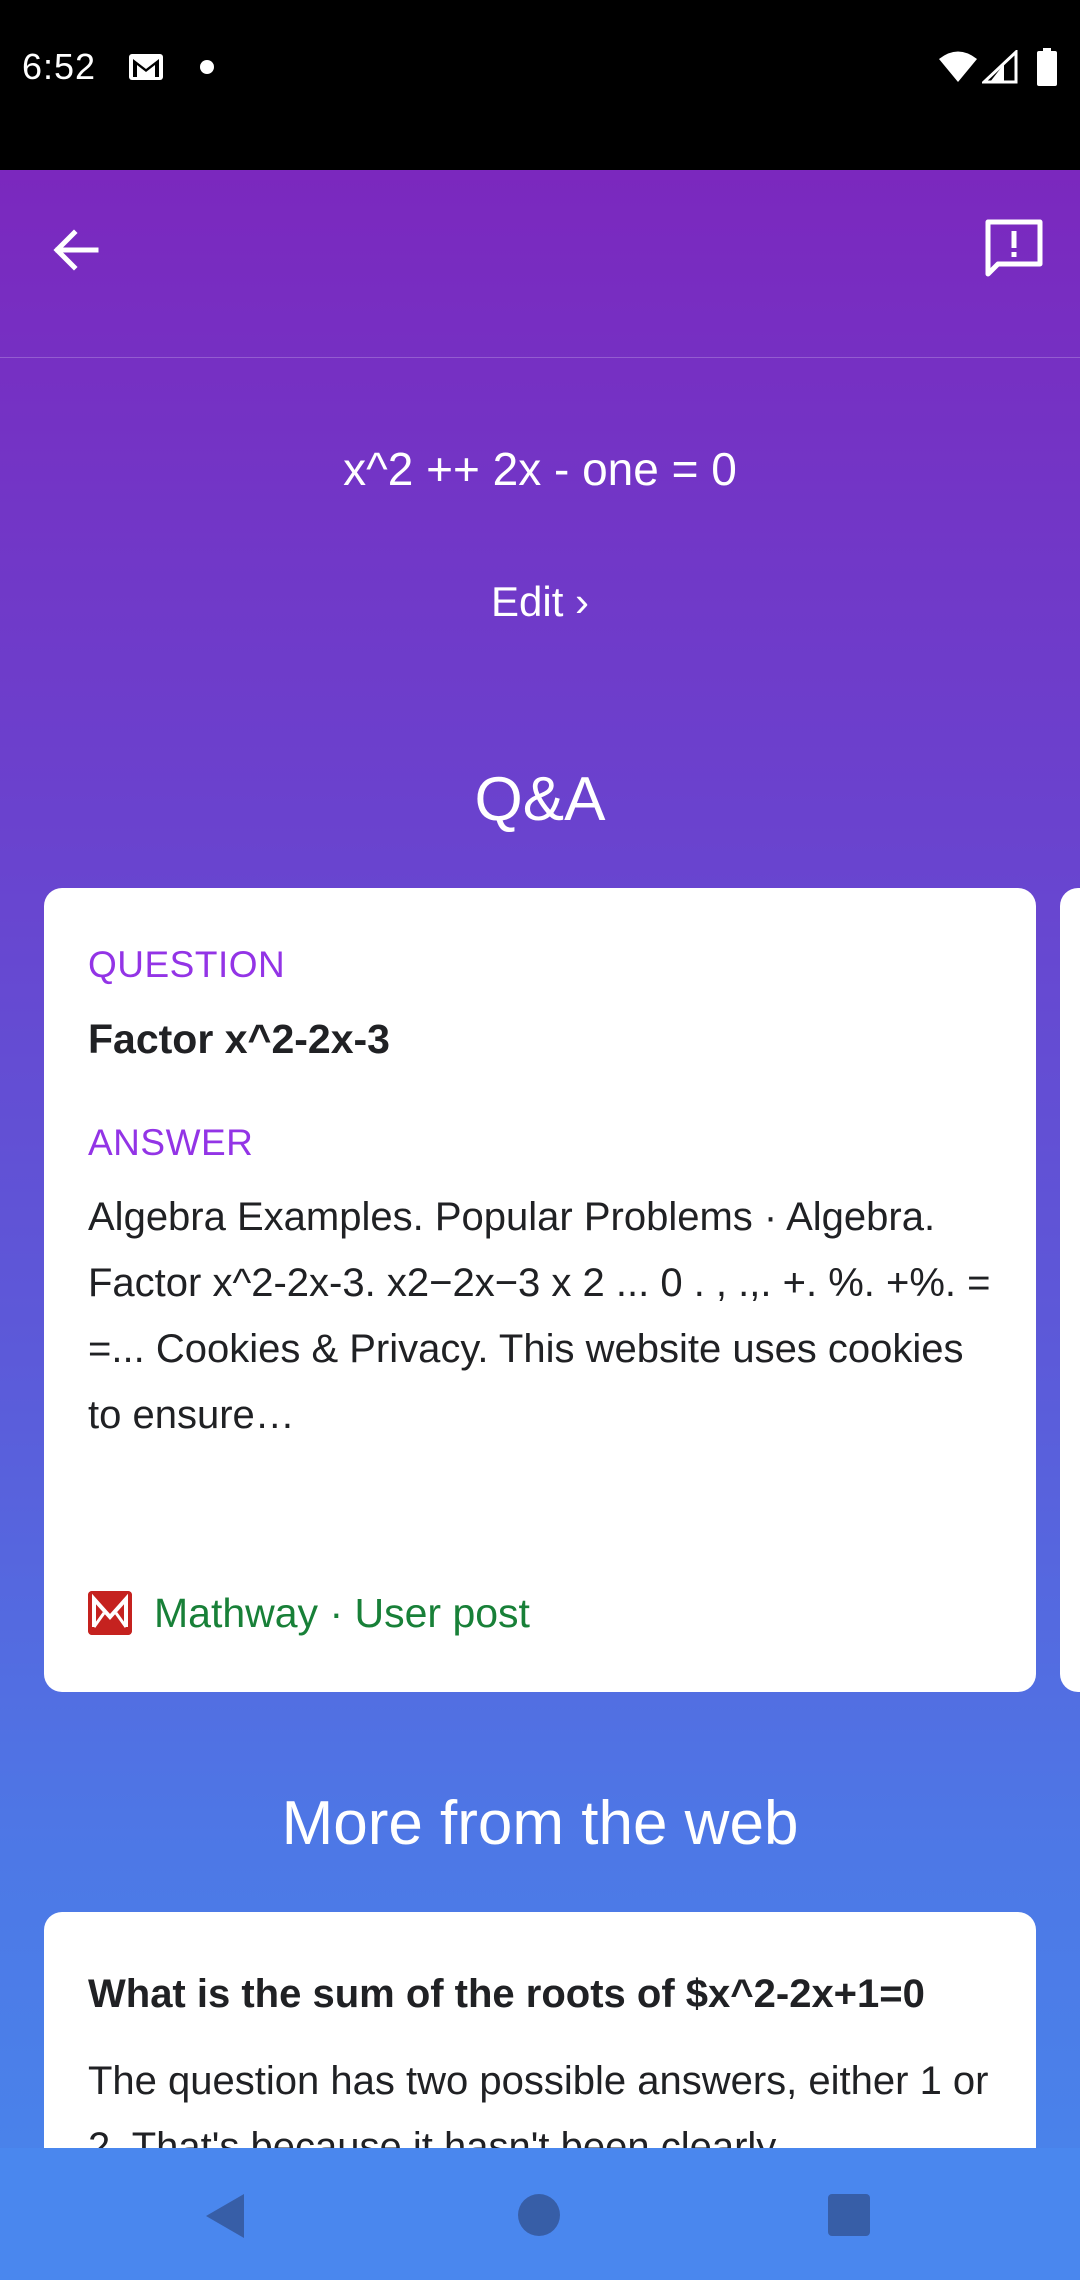  Describe the element at coordinates (540, 1823) in the screenshot. I see `more-from-web-heading: More from the web` at that location.